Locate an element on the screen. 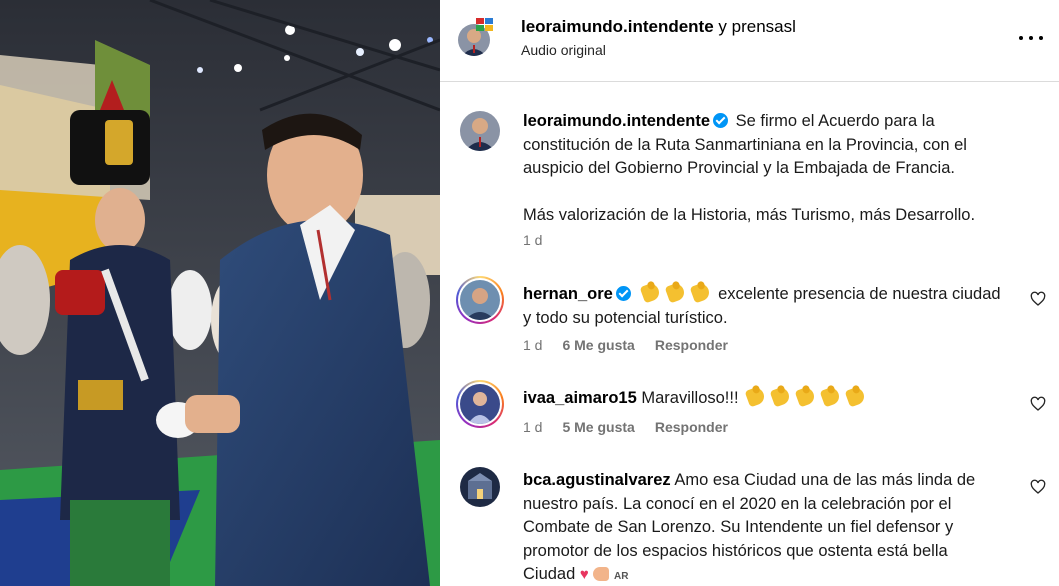 The height and width of the screenshot is (586, 1059). header-username: leoraimundo.intendente is located at coordinates (617, 26).